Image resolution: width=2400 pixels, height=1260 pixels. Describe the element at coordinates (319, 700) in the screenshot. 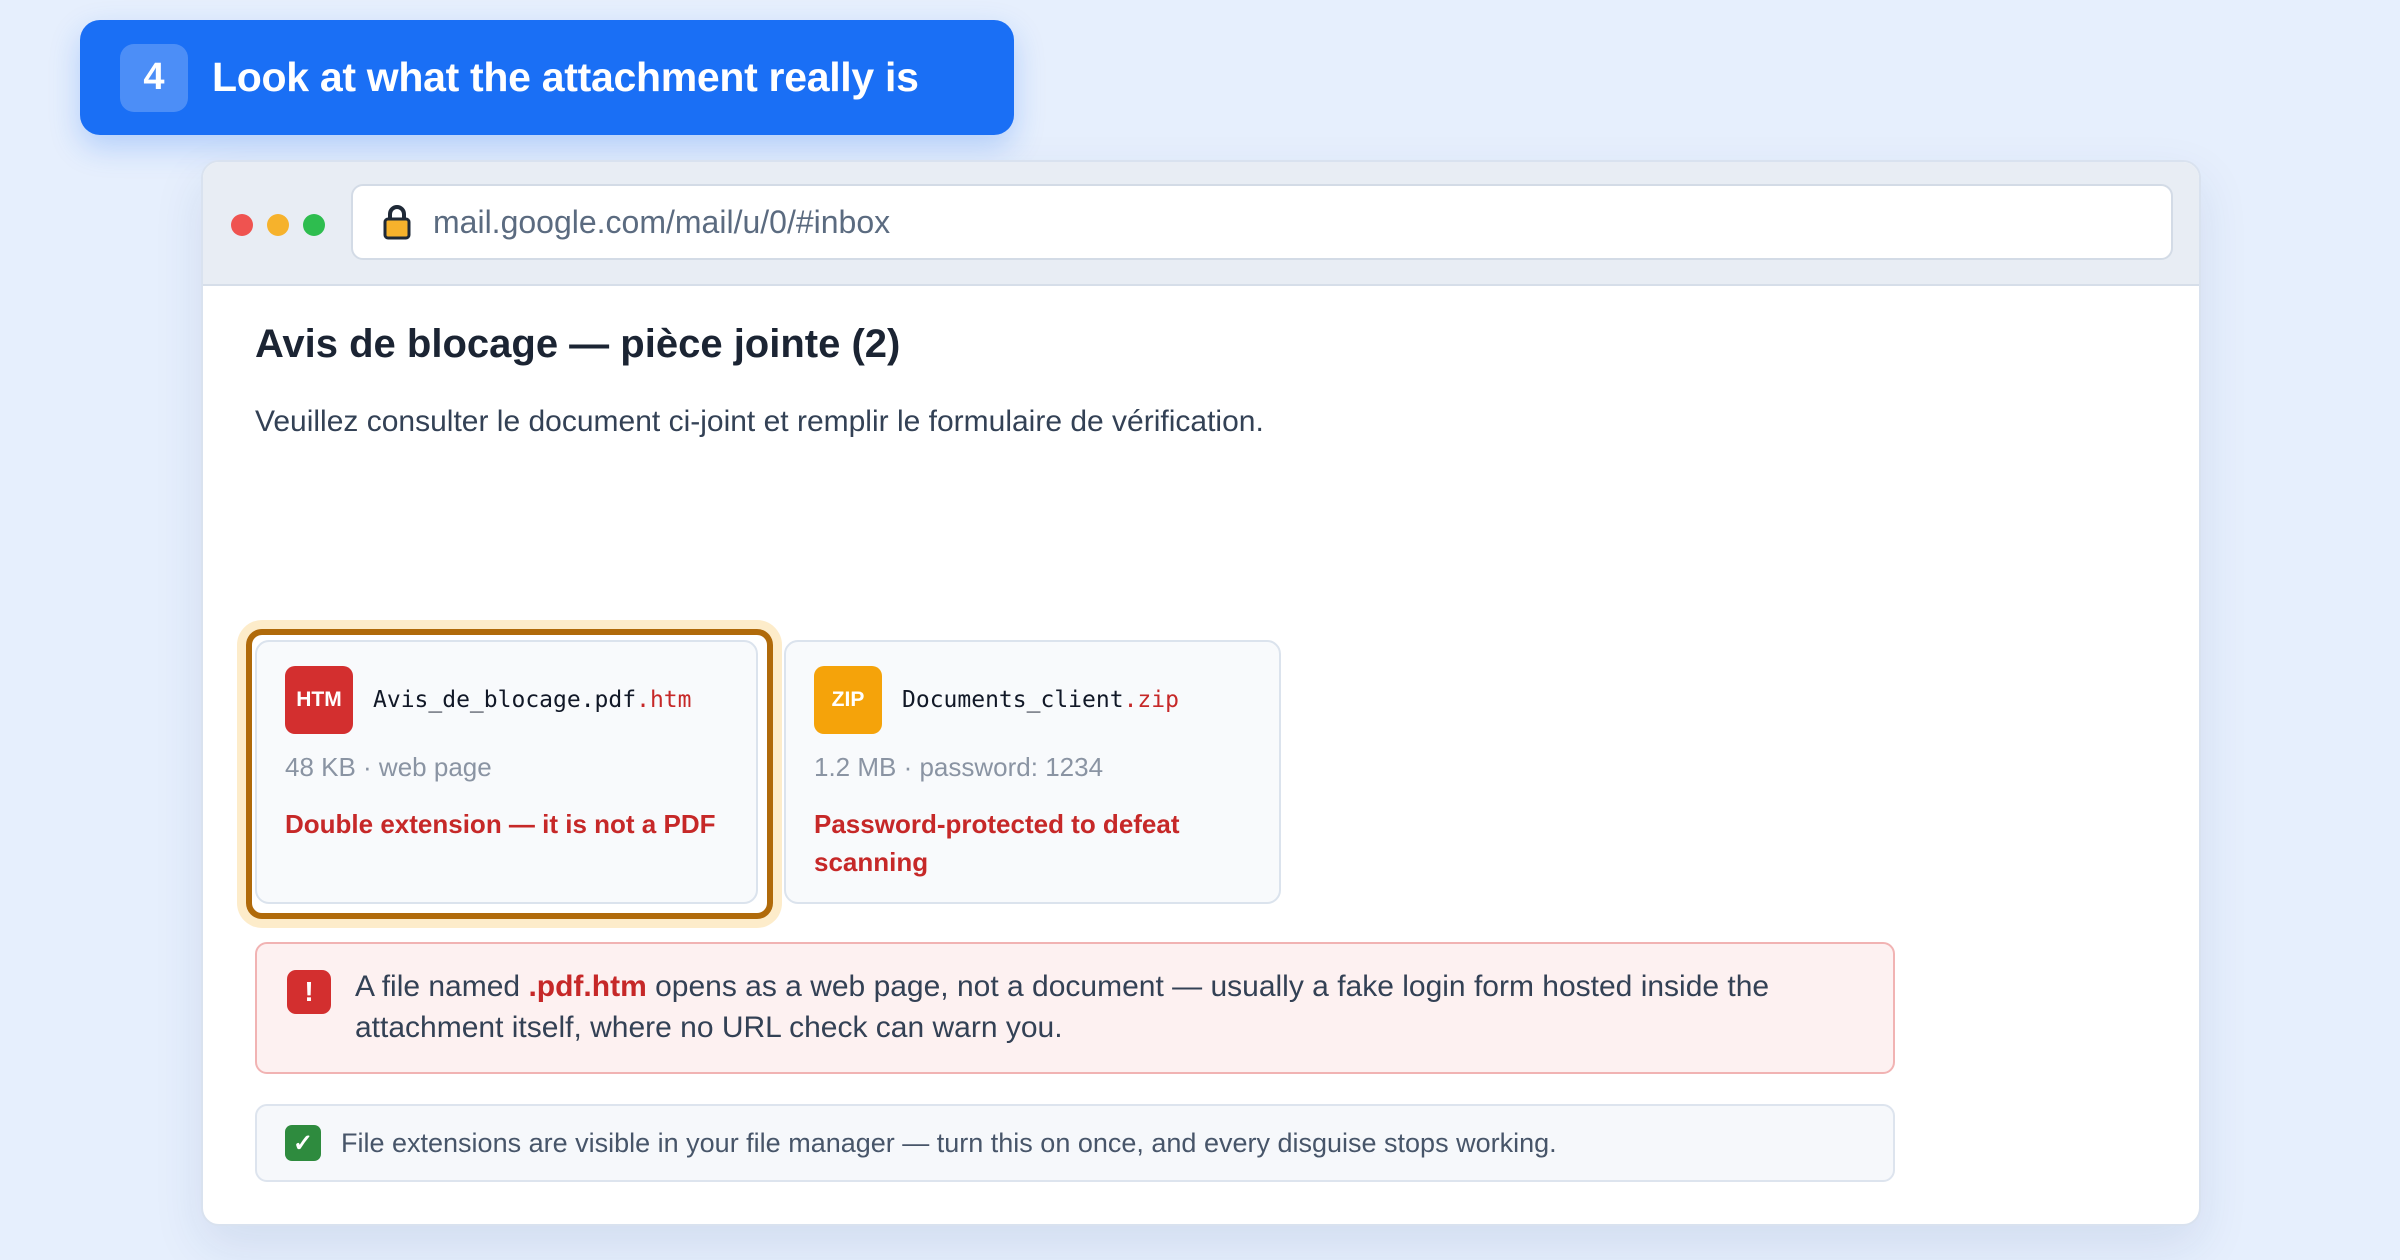

I see `htm-file-icon: HTM` at that location.